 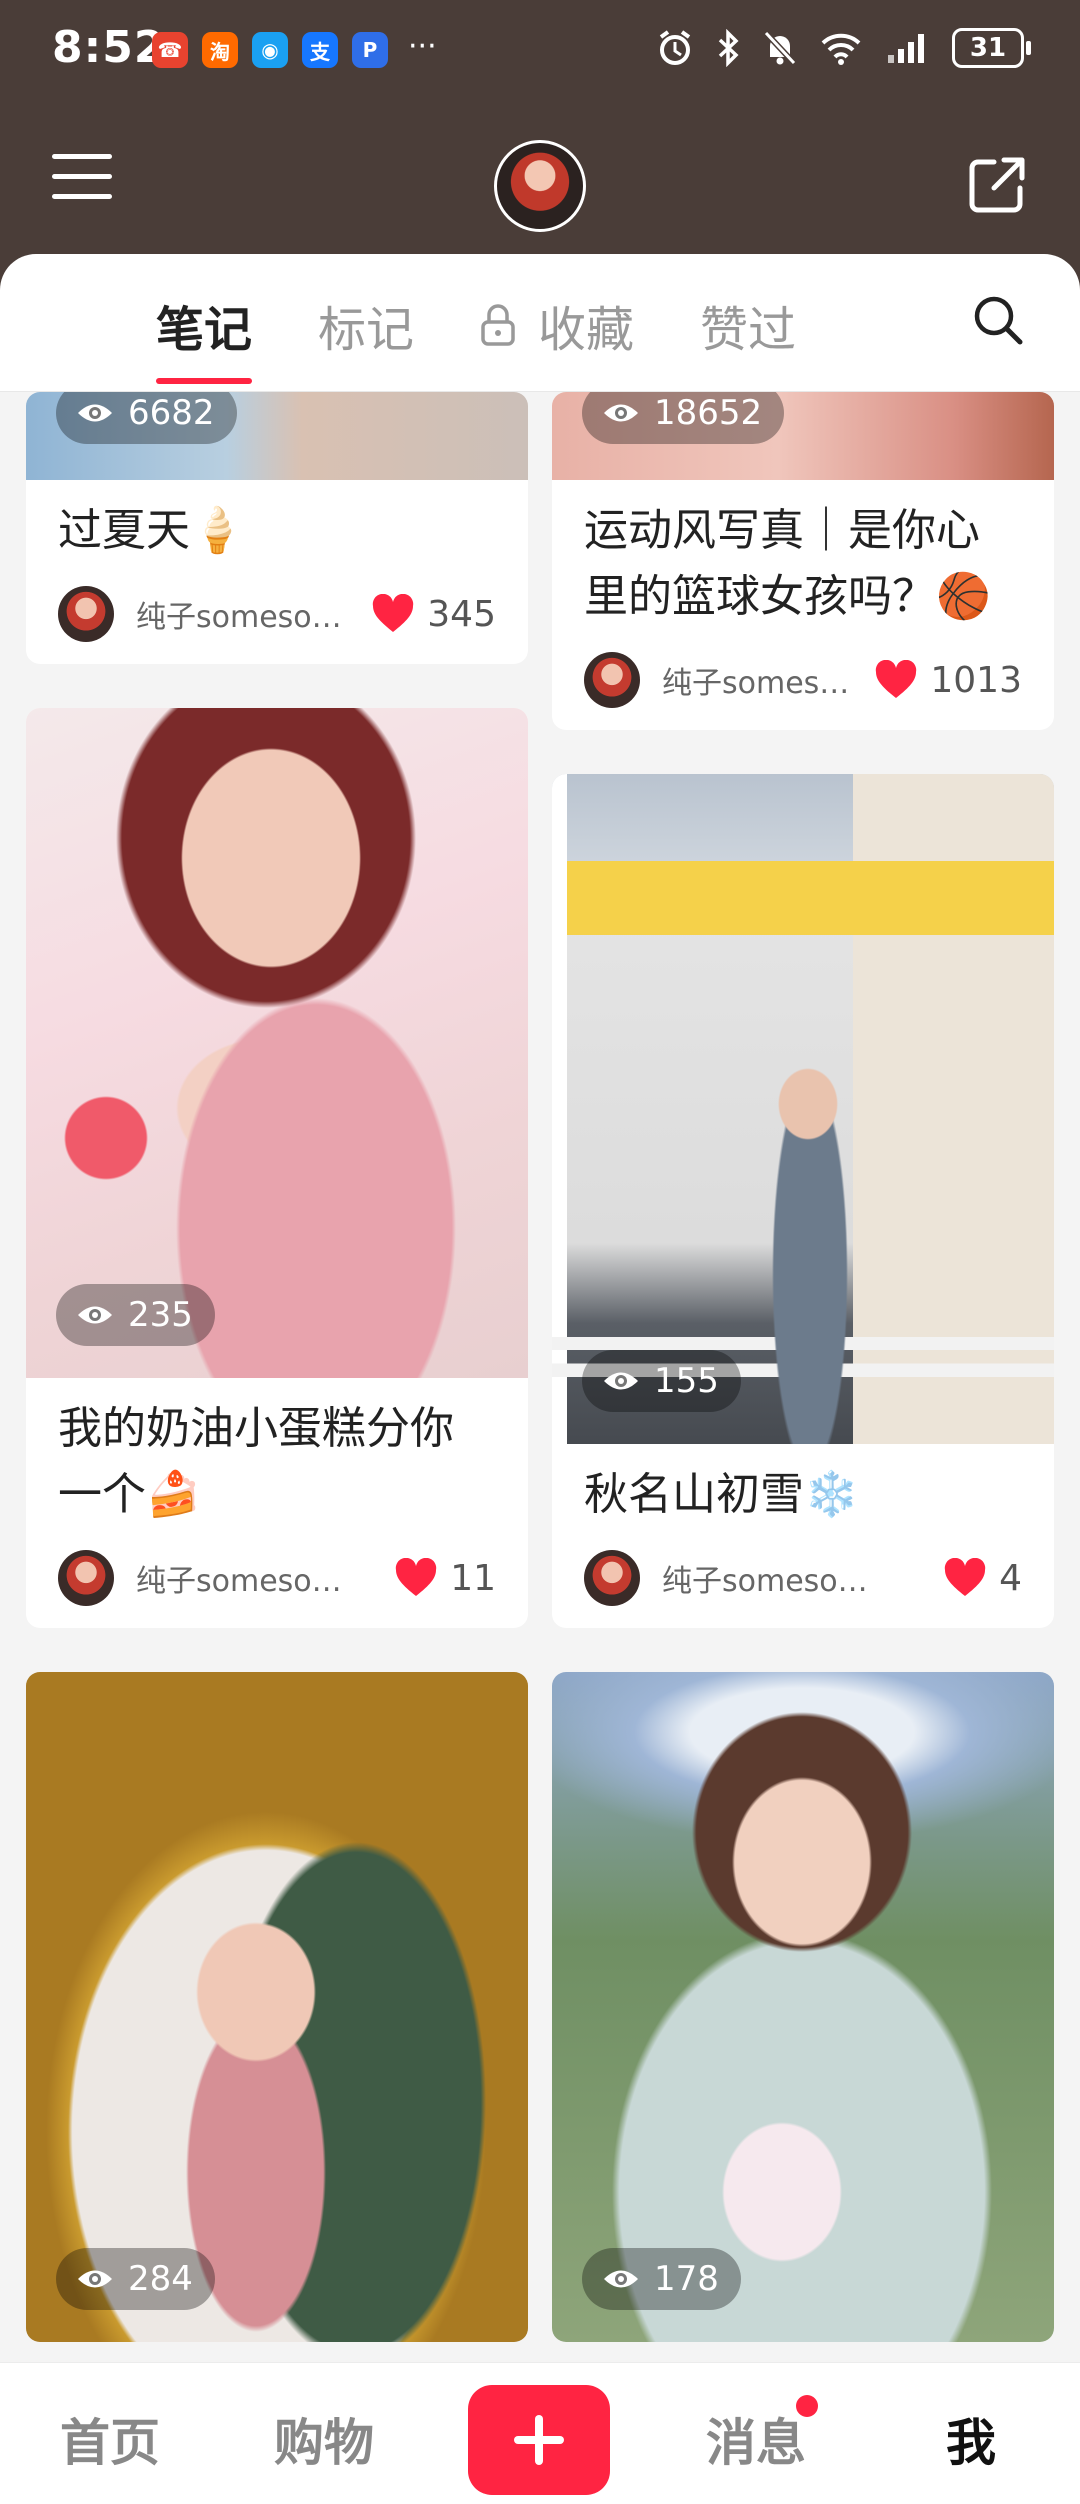 I want to click on alarm-icon, so click(x=675, y=47).